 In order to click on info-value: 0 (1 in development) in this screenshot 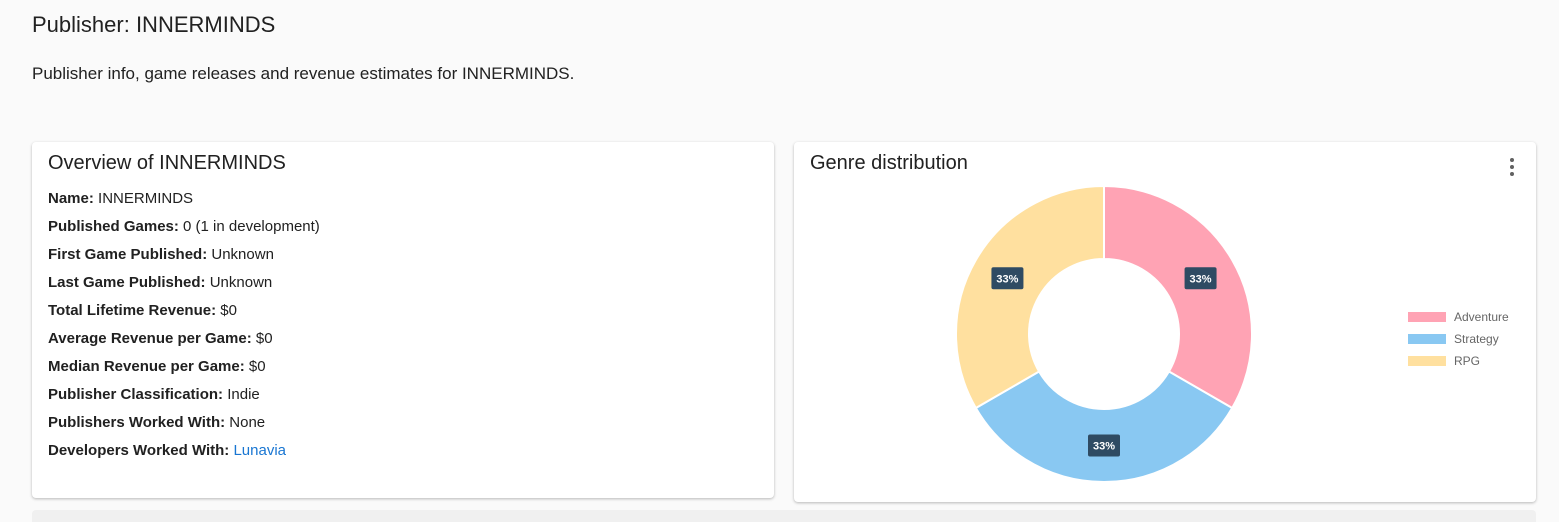, I will do `click(251, 226)`.